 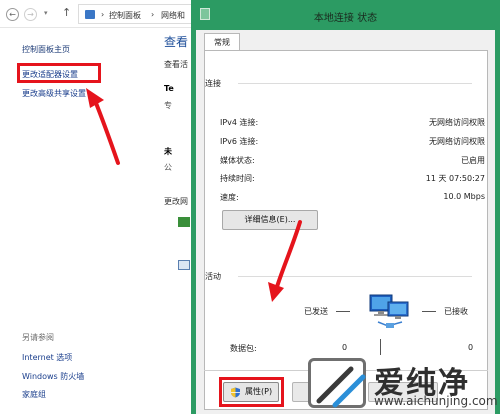 What do you see at coordinates (12, 14) in the screenshot?
I see `back-button: ←` at bounding box center [12, 14].